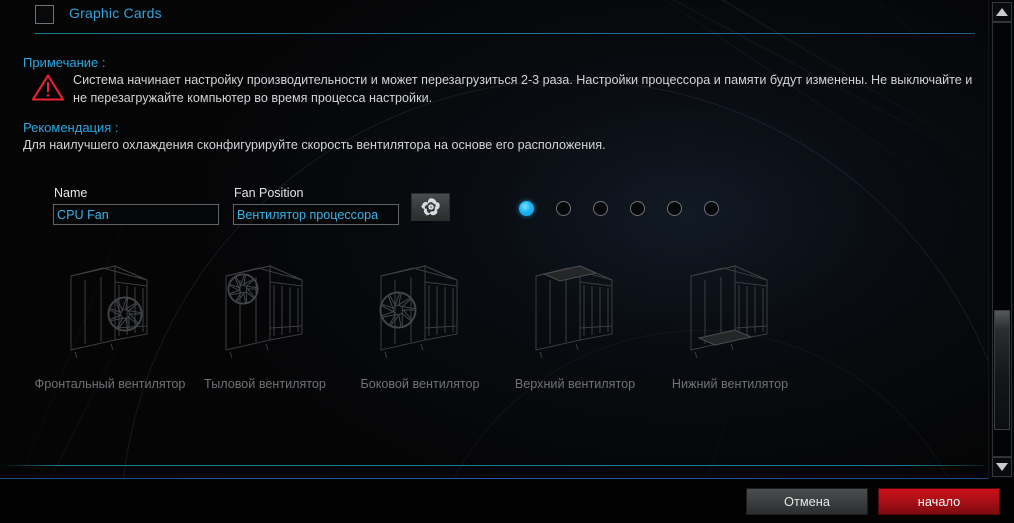 This screenshot has width=1014, height=523. I want to click on graphic-cards-header: Graphic Cards, so click(492, 17).